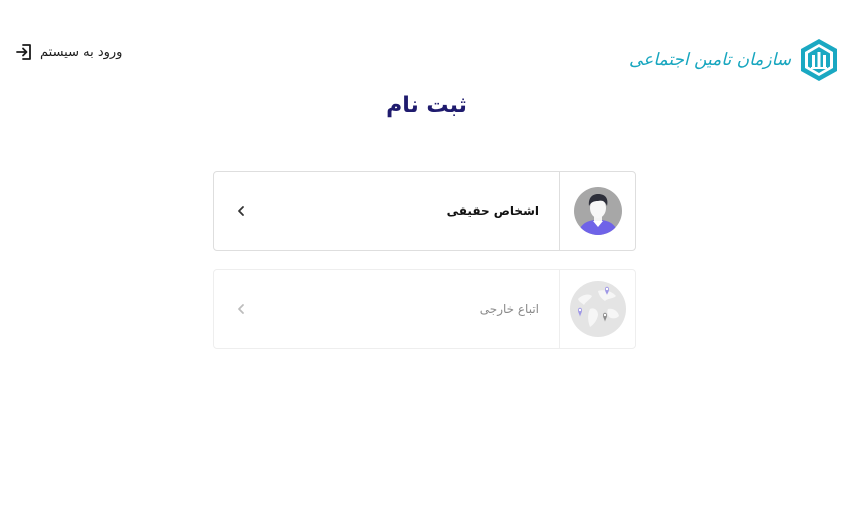 The width and height of the screenshot is (853, 514). What do you see at coordinates (81, 52) in the screenshot?
I see `login-label: ورود به سیستم` at bounding box center [81, 52].